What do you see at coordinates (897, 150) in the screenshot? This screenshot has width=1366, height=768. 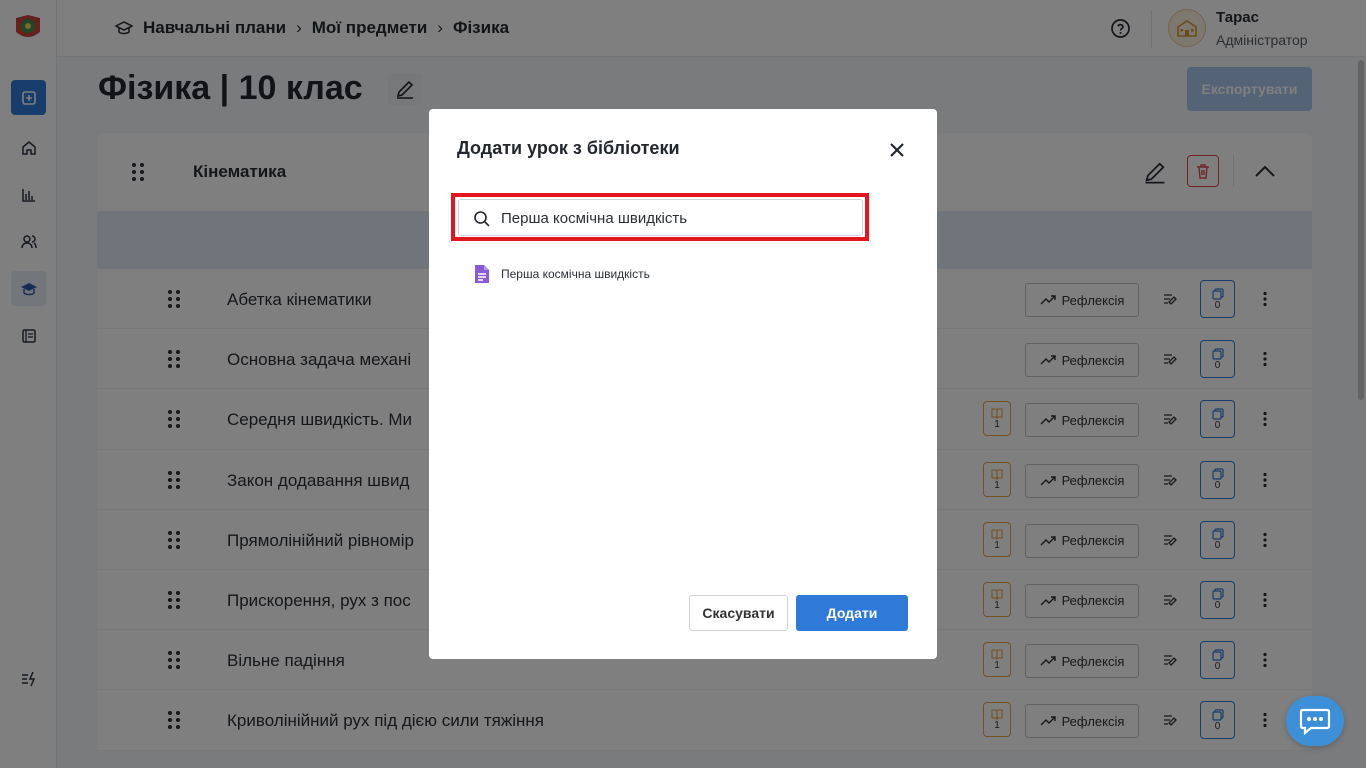 I see `close-icon` at bounding box center [897, 150].